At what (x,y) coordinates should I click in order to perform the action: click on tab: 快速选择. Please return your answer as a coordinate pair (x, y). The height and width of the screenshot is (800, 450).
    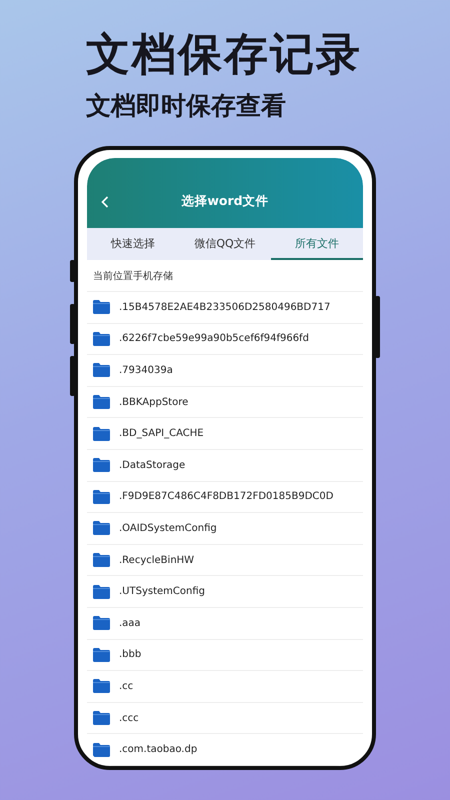
    Looking at the image, I should click on (133, 244).